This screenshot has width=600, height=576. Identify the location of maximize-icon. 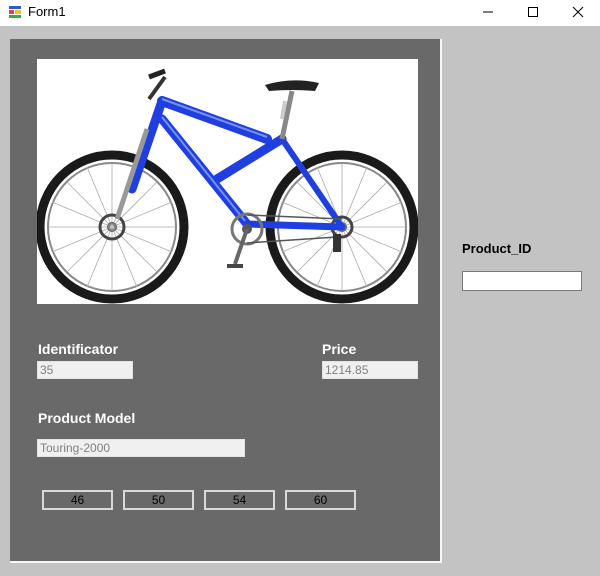
(533, 12).